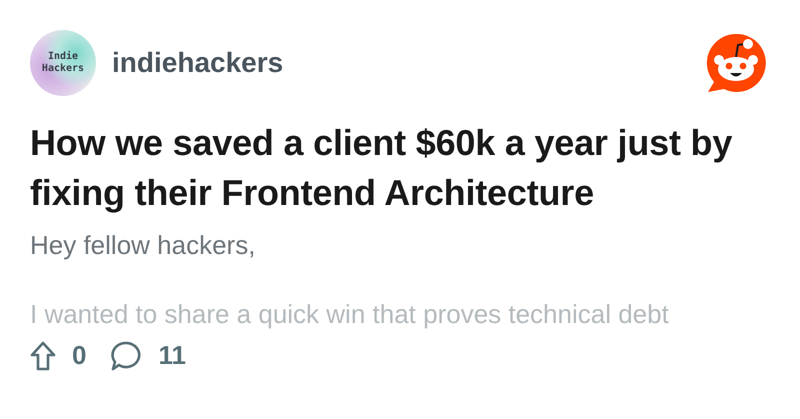  Describe the element at coordinates (79, 355) in the screenshot. I see `upvote-count: 0` at that location.